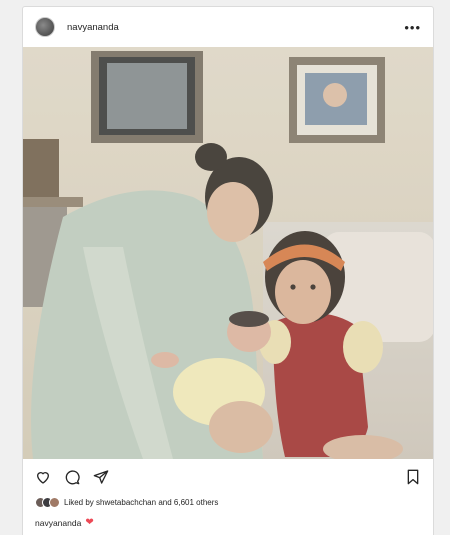  What do you see at coordinates (43, 477) in the screenshot?
I see `heart-outline-icon` at bounding box center [43, 477].